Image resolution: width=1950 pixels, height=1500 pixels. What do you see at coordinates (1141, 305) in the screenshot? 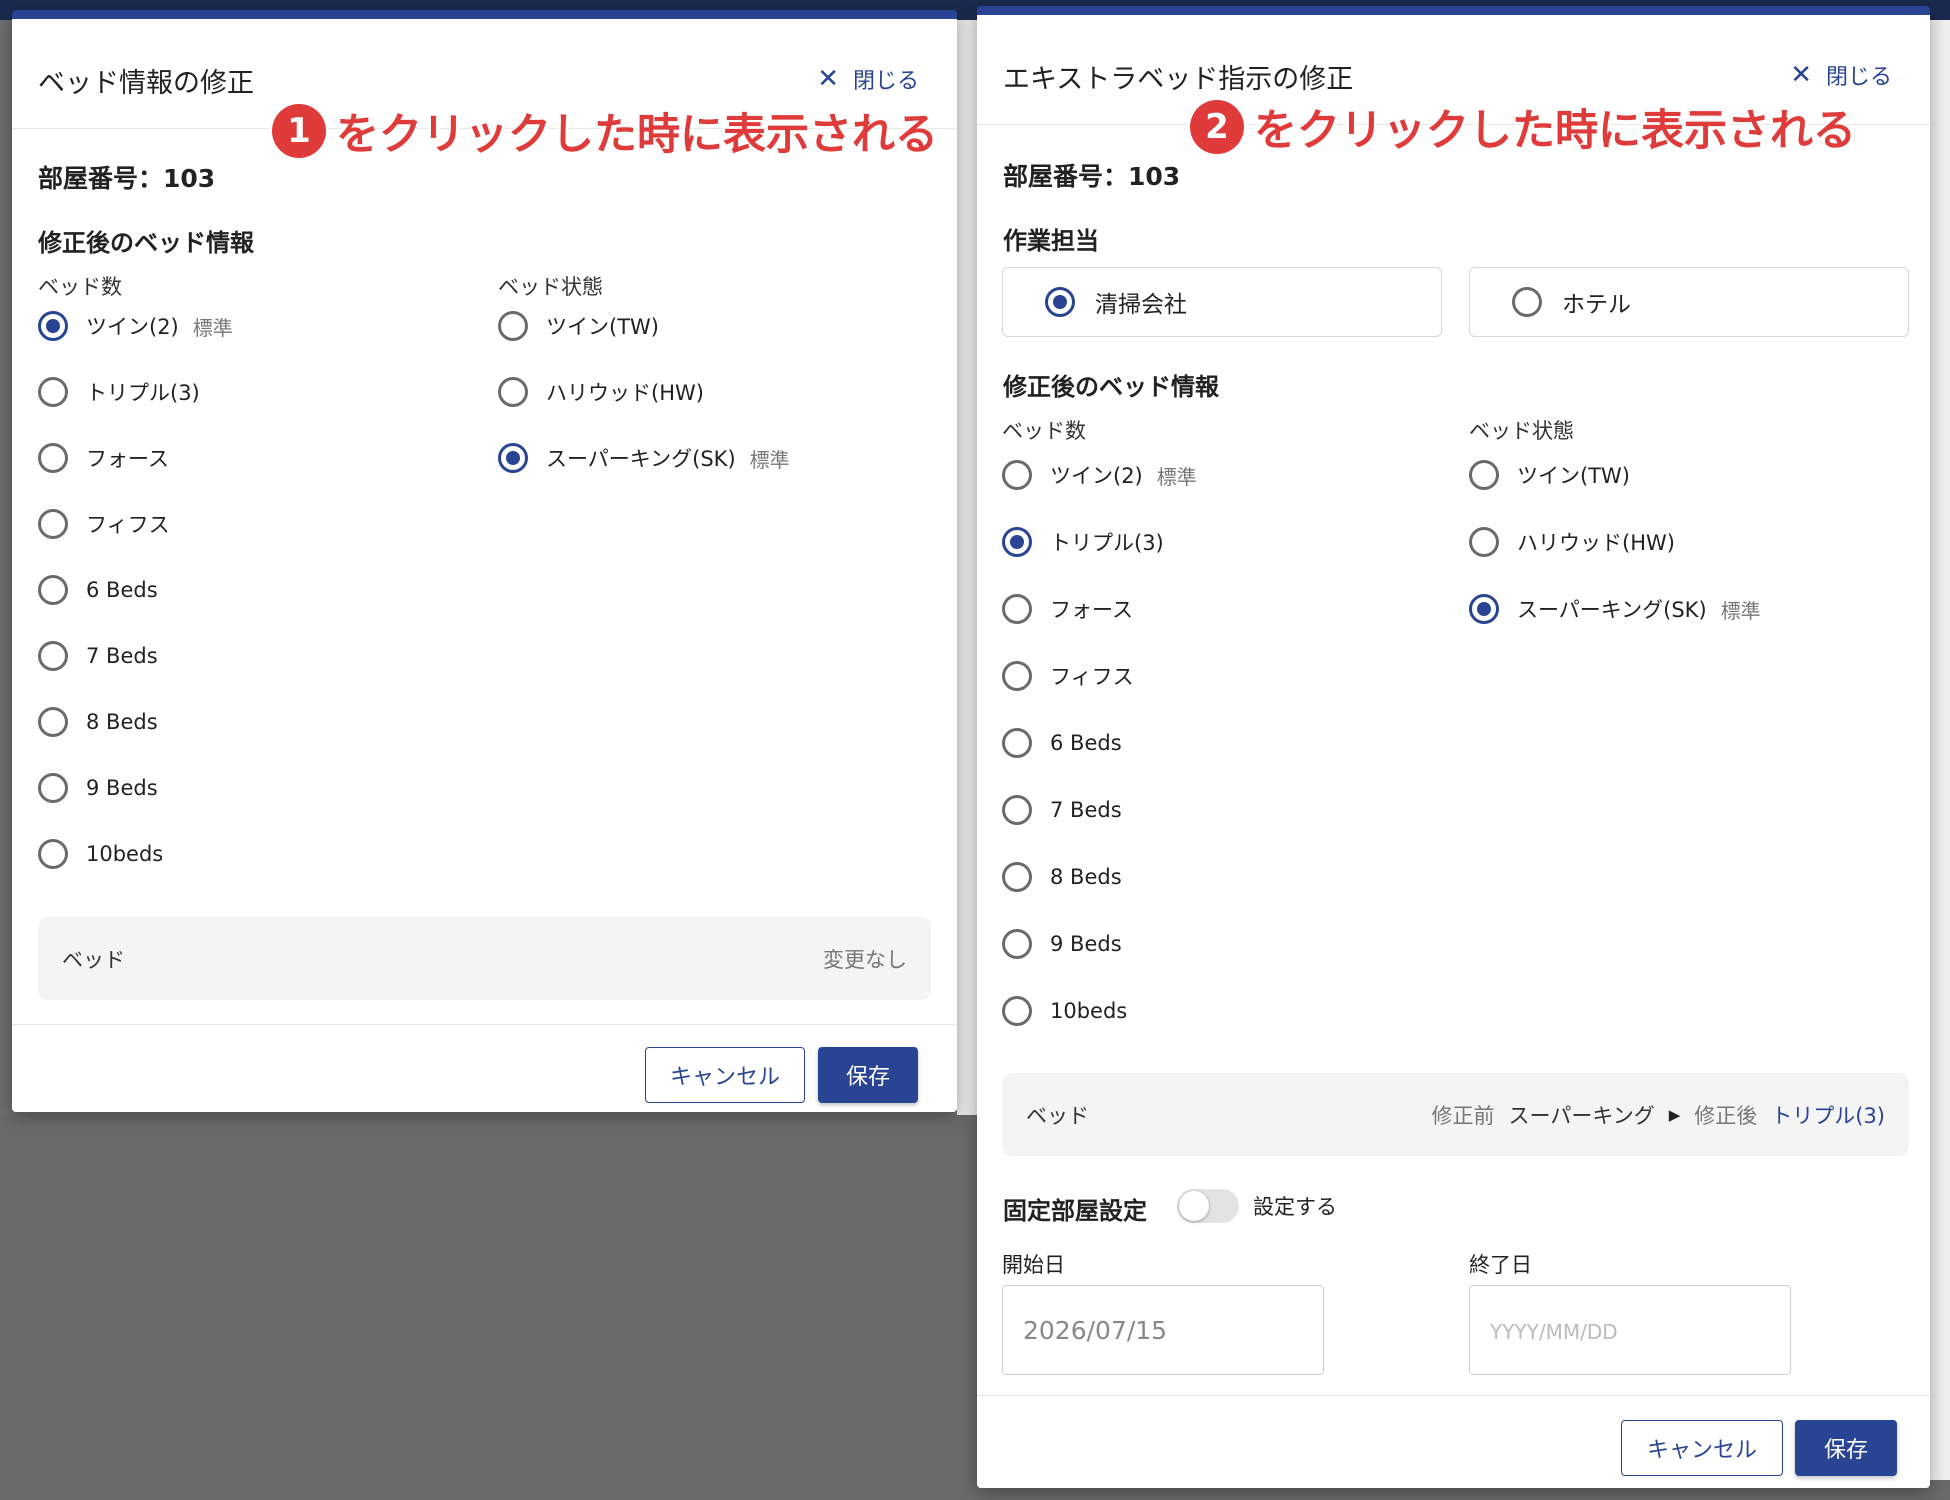
I see `assignee-label: 清掃会社` at bounding box center [1141, 305].